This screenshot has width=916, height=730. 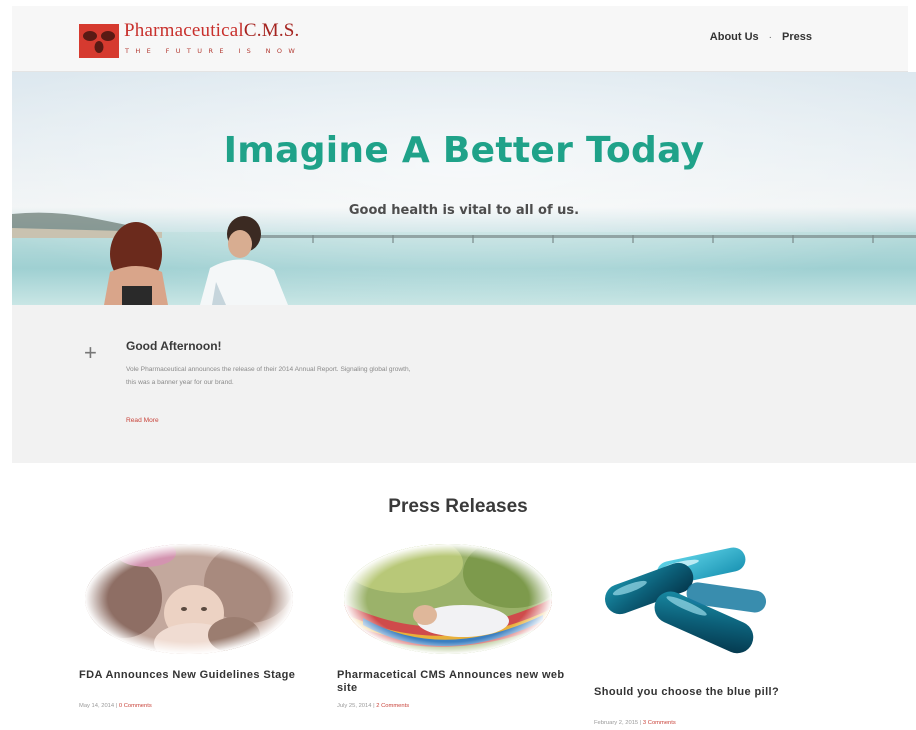 What do you see at coordinates (135, 706) in the screenshot?
I see `comments-link: 0 Comments` at bounding box center [135, 706].